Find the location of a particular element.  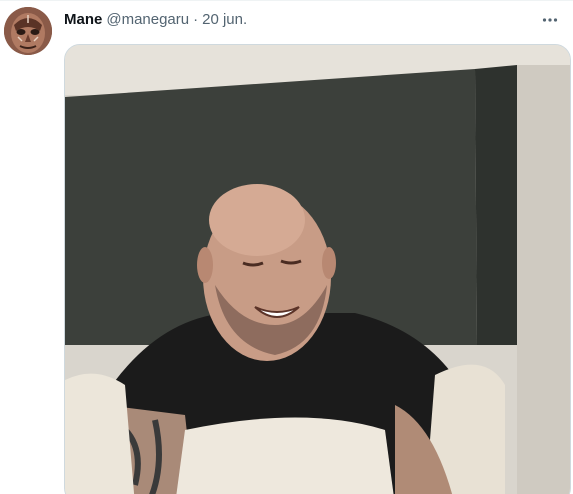

avatar-mask-icon is located at coordinates (28, 31).